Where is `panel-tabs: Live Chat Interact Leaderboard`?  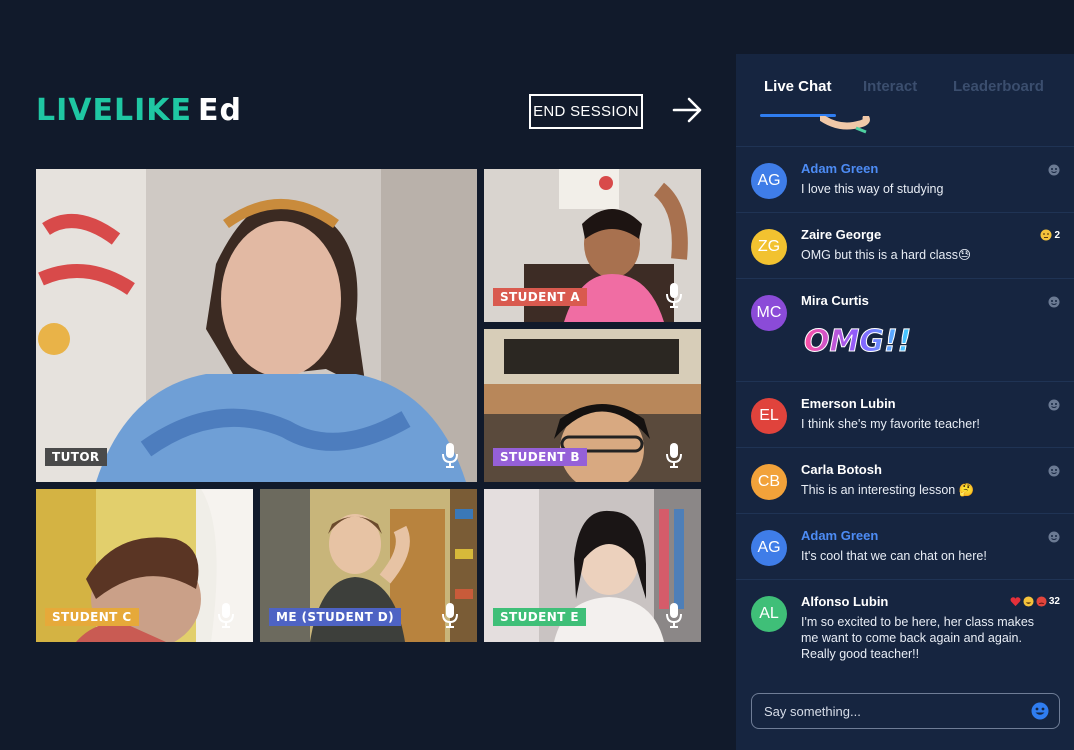 panel-tabs: Live Chat Interact Leaderboard is located at coordinates (905, 100).